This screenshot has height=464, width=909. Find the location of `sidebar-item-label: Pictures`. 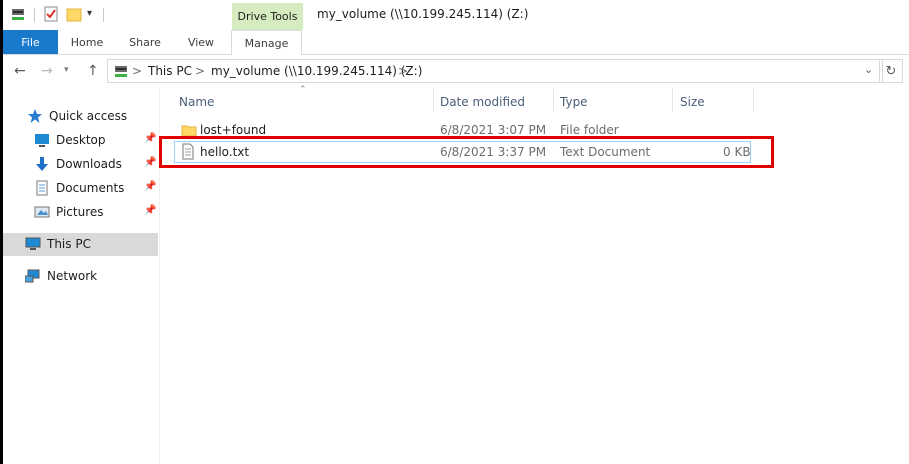

sidebar-item-label: Pictures is located at coordinates (80, 212).